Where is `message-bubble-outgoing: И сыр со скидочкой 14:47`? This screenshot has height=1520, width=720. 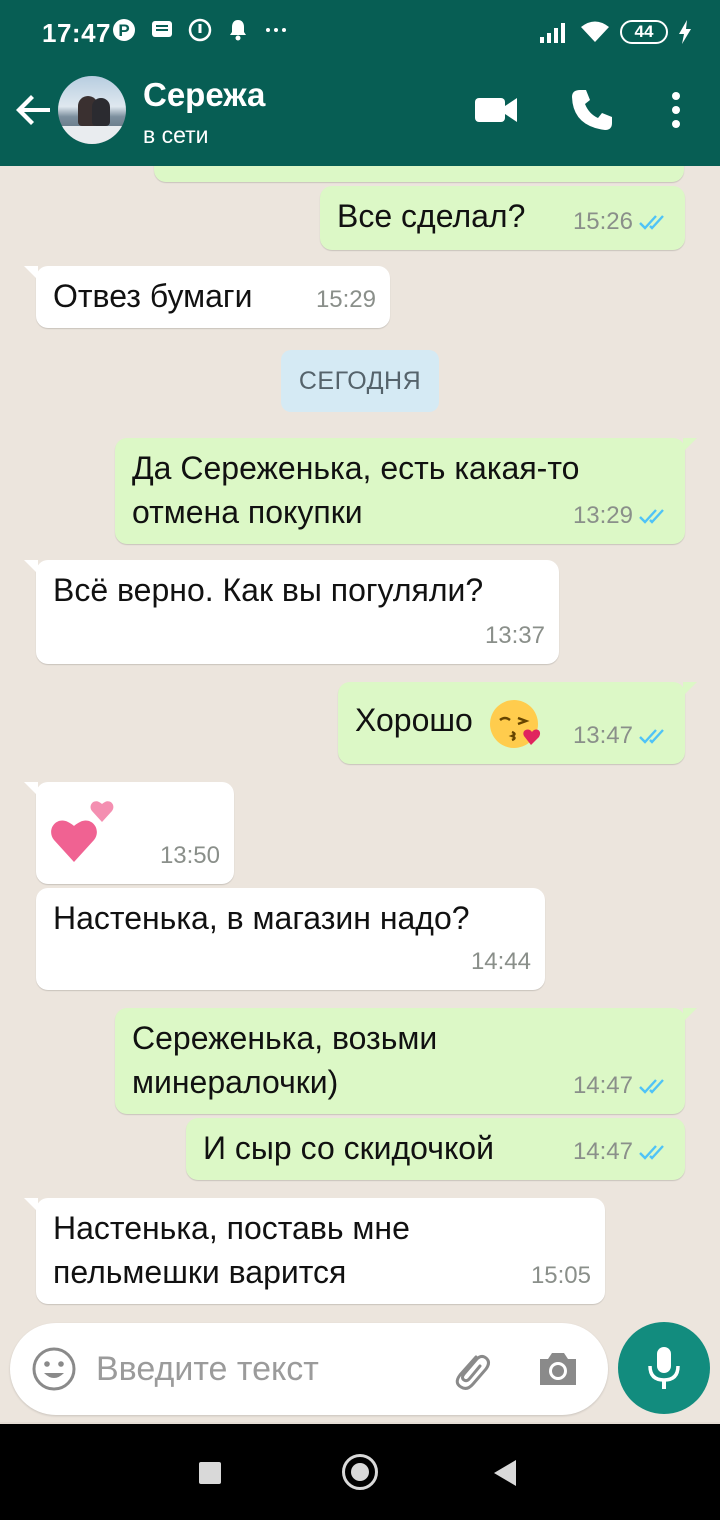
message-bubble-outgoing: И сыр со скидочкой 14:47 is located at coordinates (435, 1149).